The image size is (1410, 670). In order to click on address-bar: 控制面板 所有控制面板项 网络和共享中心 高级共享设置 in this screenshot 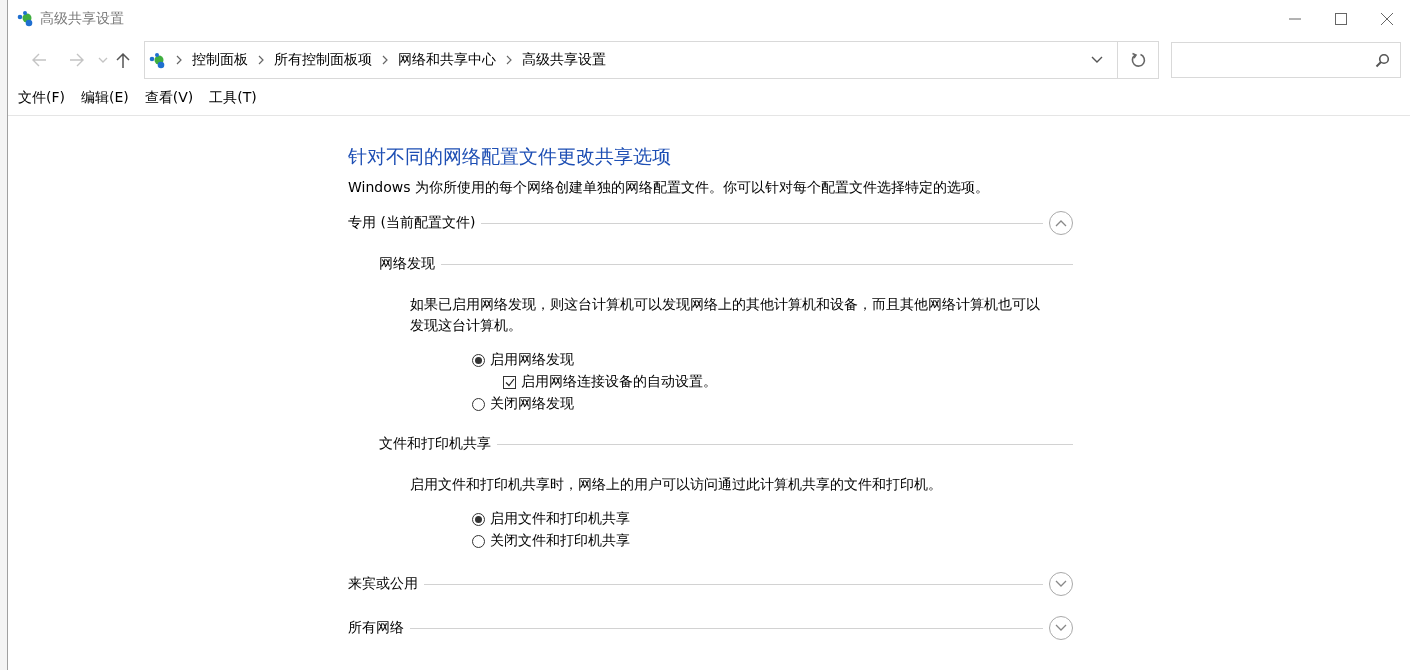, I will do `click(651, 60)`.